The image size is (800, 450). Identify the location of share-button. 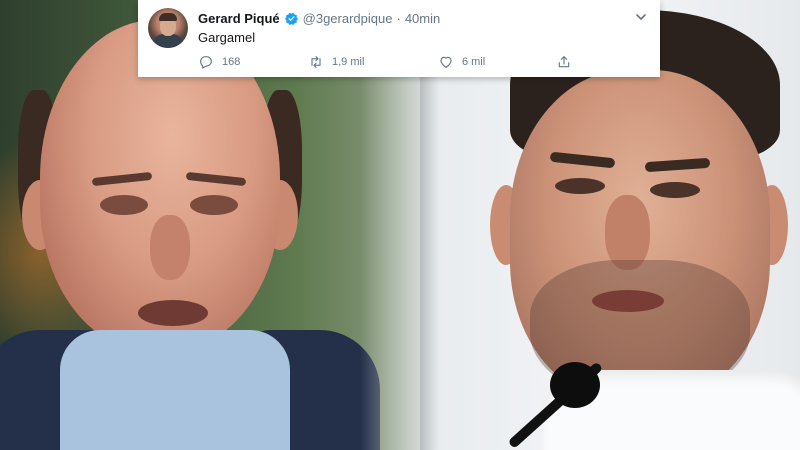
(568, 62).